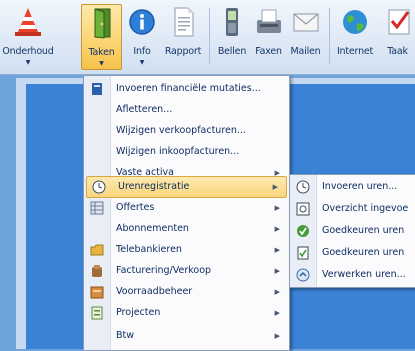 Image resolution: width=415 pixels, height=351 pixels. What do you see at coordinates (232, 22) in the screenshot?
I see `phone-icon` at bounding box center [232, 22].